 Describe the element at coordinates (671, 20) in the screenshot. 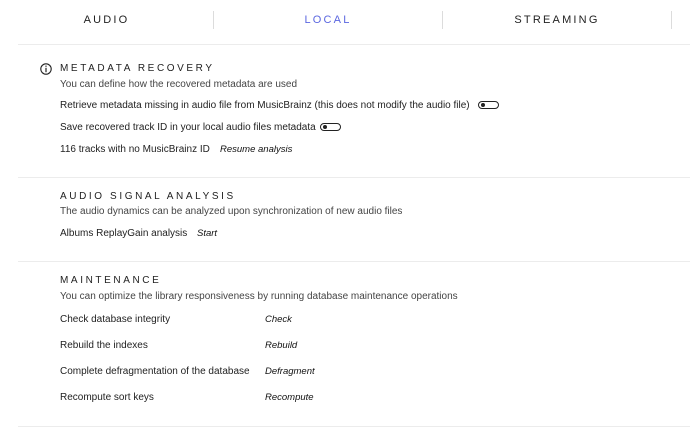

I see `tab-divider` at that location.